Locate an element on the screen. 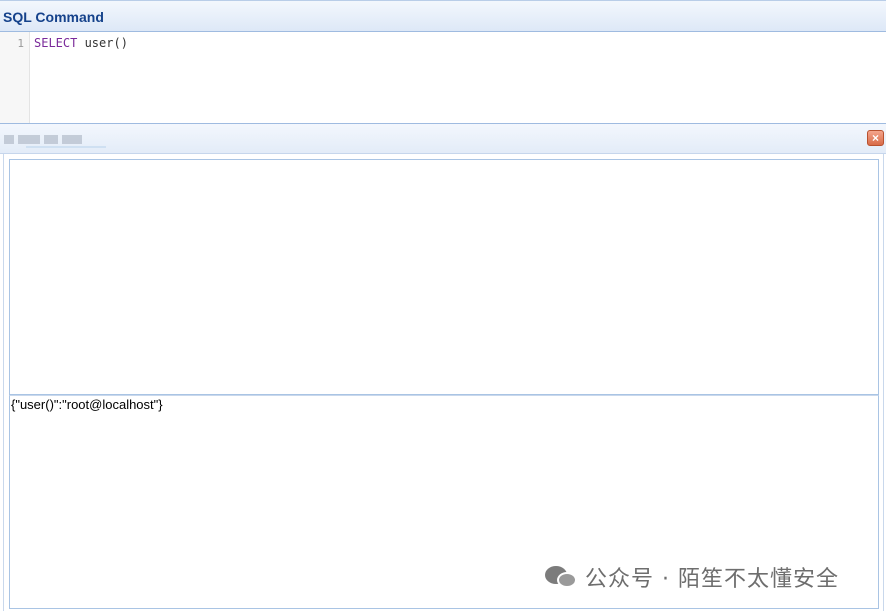 This screenshot has height=611, width=886. watermark-text: 公众号 · 陌笙不太懂安全 is located at coordinates (712, 579).